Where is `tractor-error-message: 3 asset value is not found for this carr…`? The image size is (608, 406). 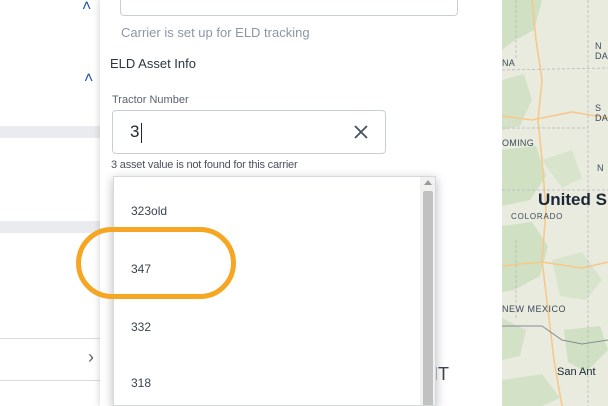 tractor-error-message: 3 asset value is not found for this carr… is located at coordinates (204, 165).